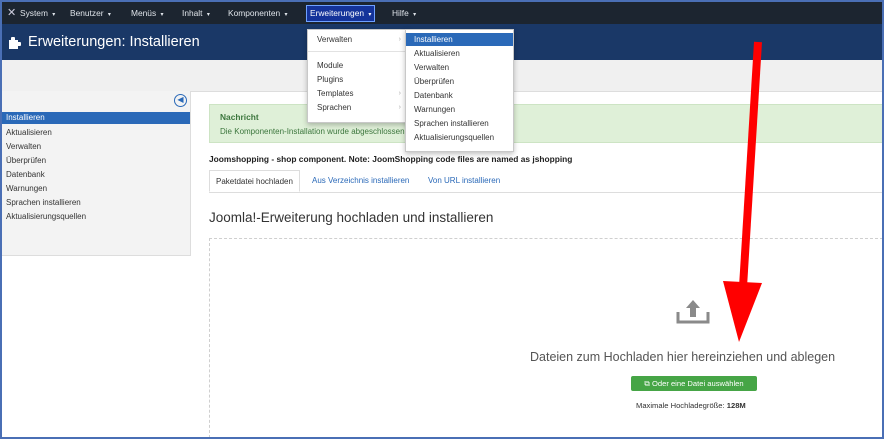 This screenshot has height=439, width=884. I want to click on arrow-shaft, so click(750, 164).